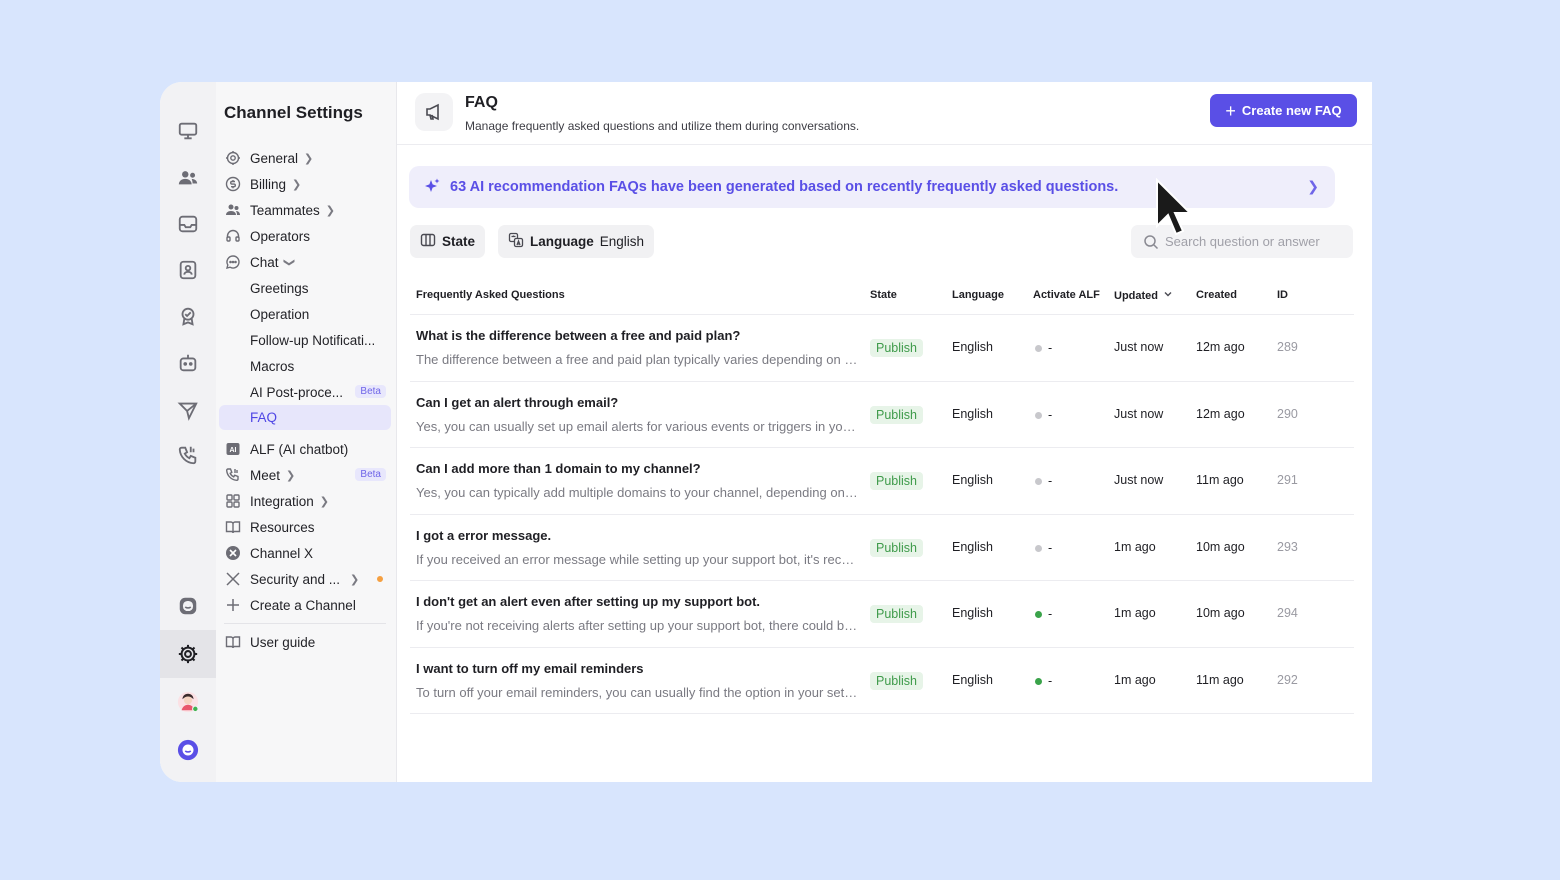  Describe the element at coordinates (883, 295) in the screenshot. I see `col-header-state: State` at that location.